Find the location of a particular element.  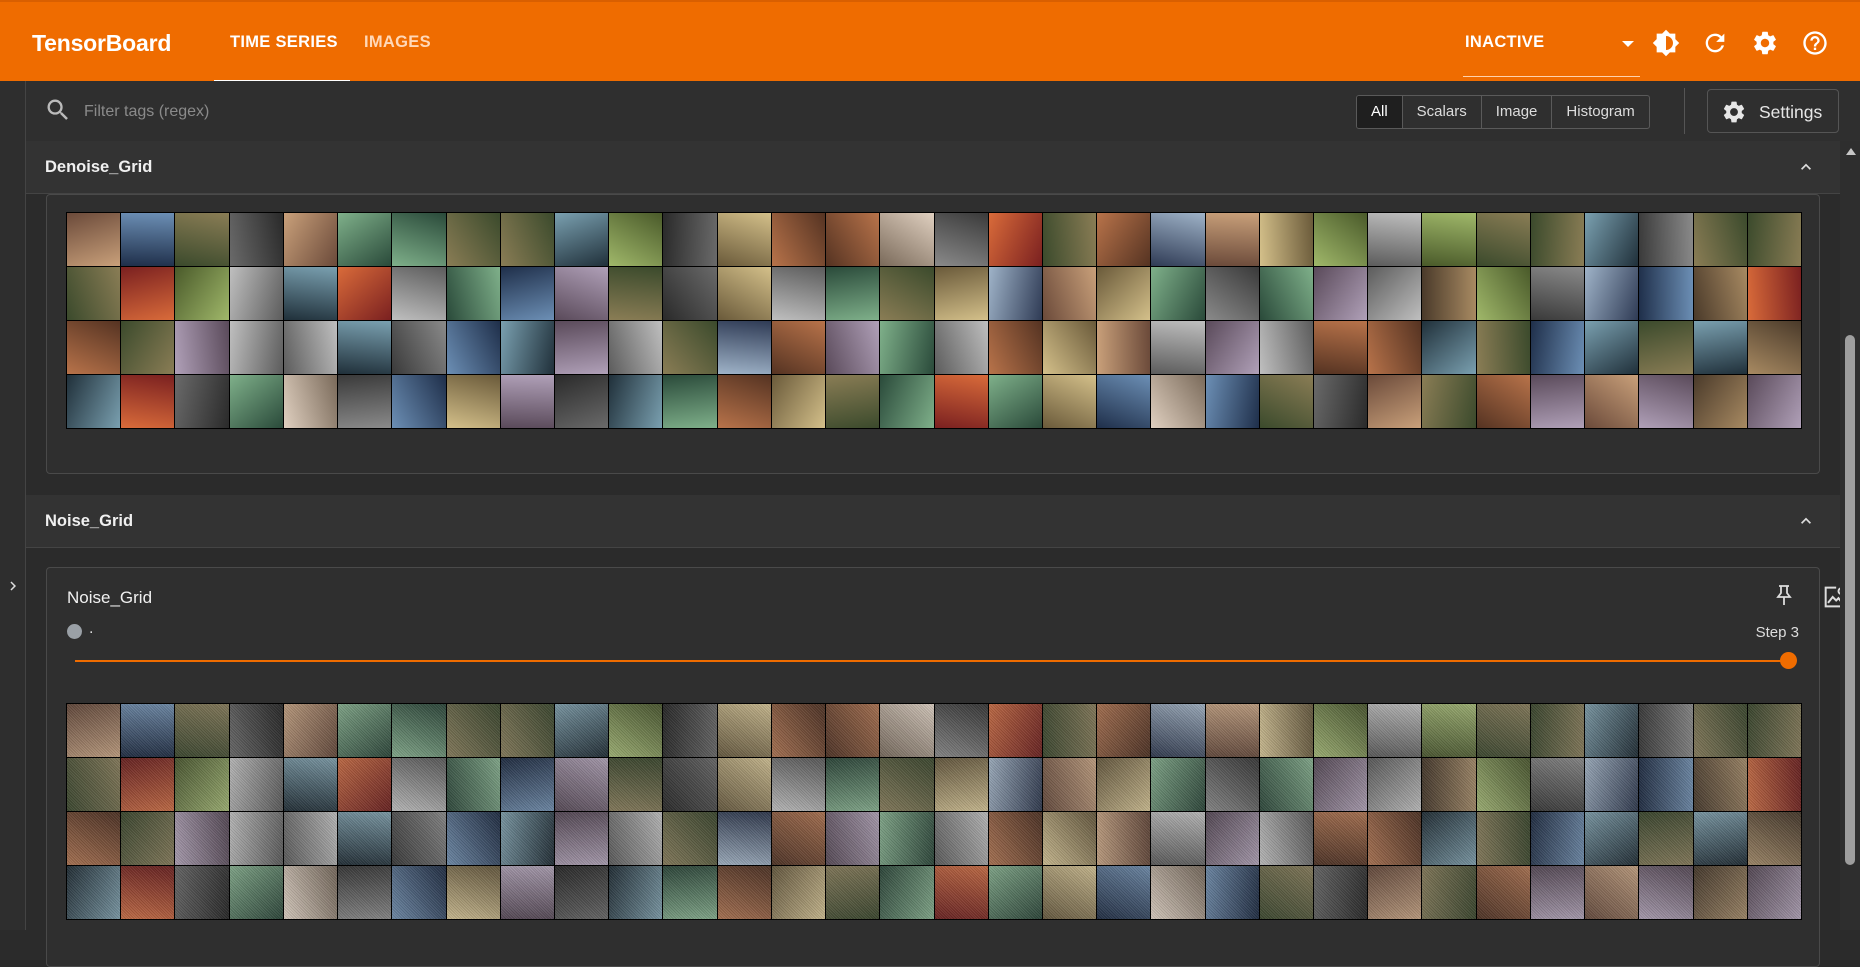

type-image-button: Image is located at coordinates (1517, 112).